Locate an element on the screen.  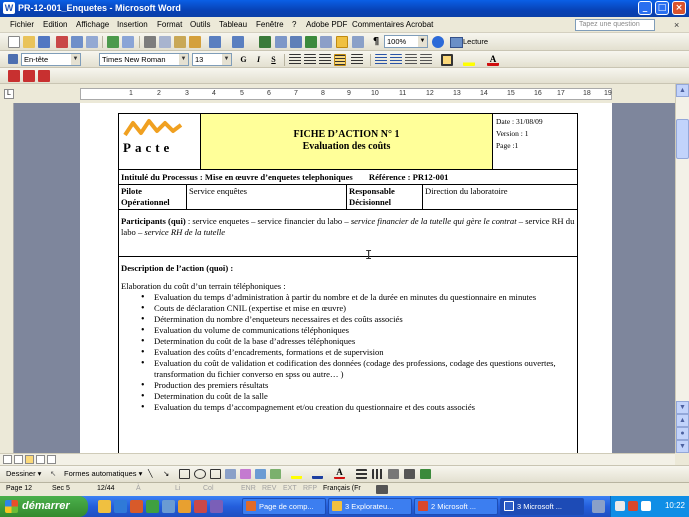
horizontal-scrollbar is located at coordinates (337, 459).